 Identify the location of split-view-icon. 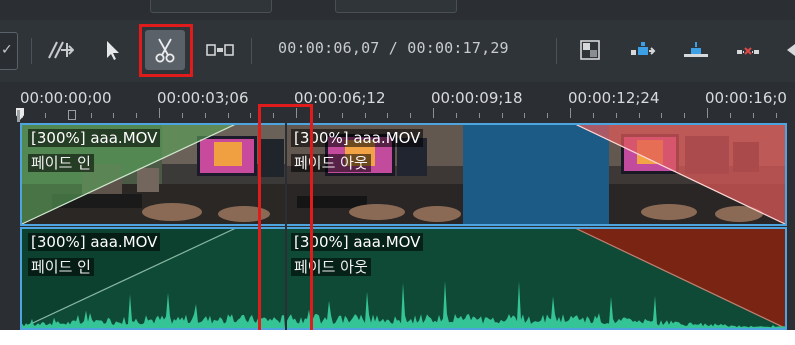
(590, 50).